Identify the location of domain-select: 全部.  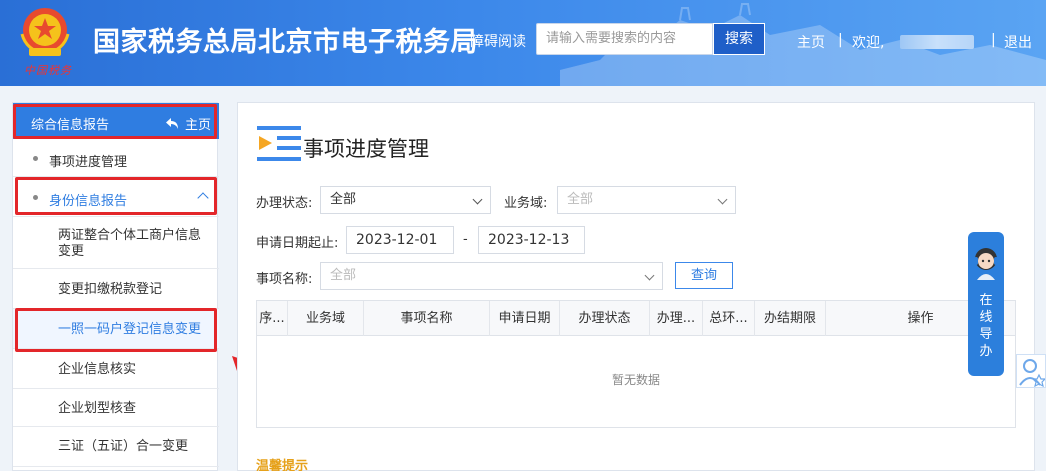
(646, 200).